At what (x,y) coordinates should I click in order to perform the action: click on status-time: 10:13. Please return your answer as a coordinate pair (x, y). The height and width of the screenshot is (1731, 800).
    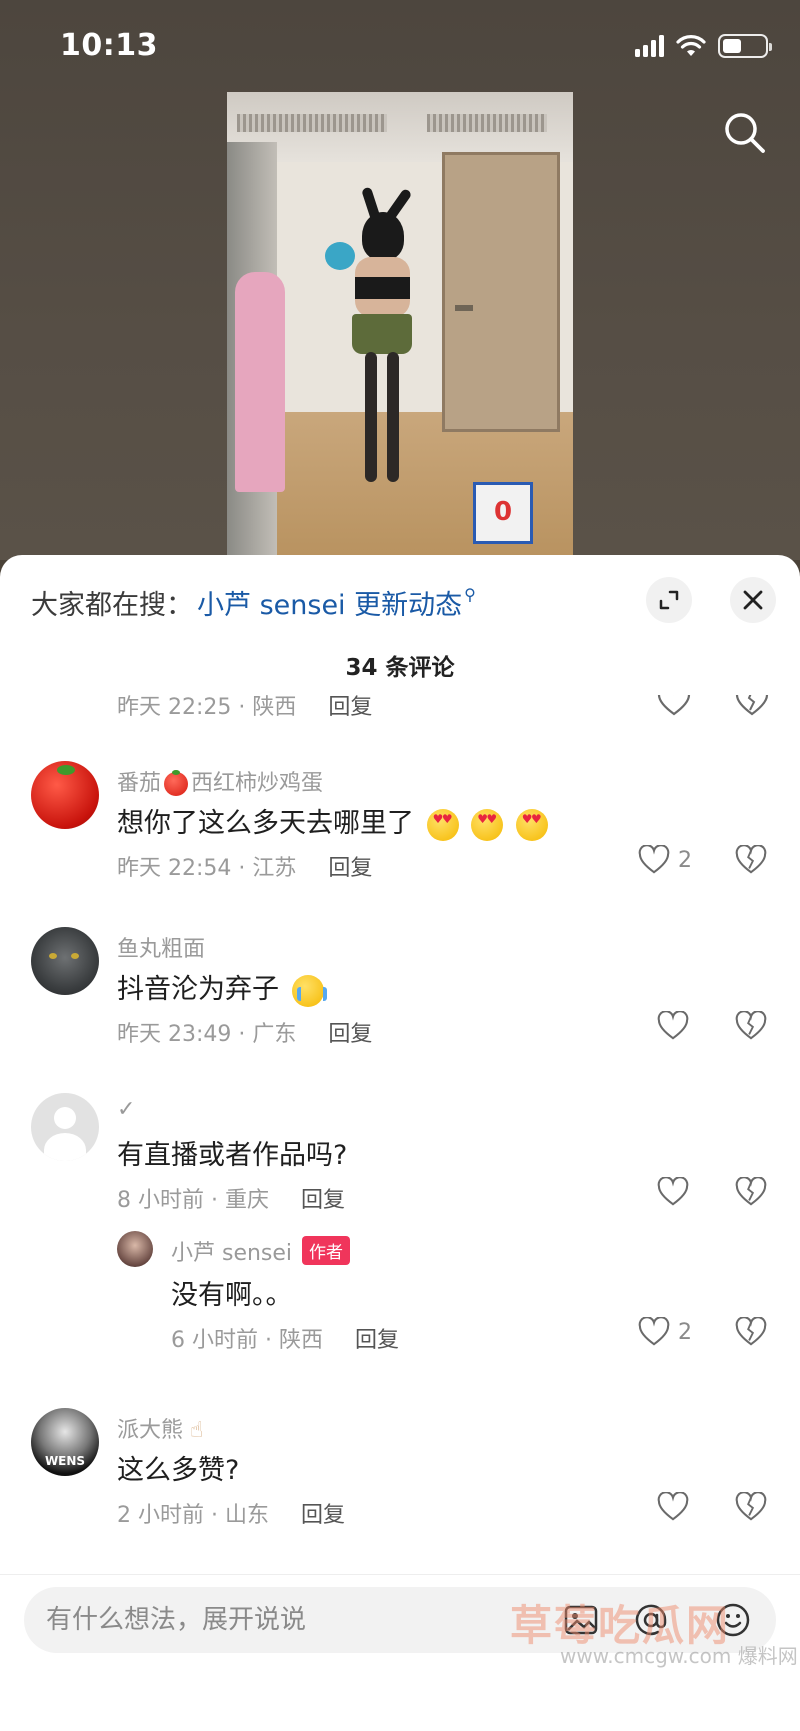
    Looking at the image, I should click on (109, 45).